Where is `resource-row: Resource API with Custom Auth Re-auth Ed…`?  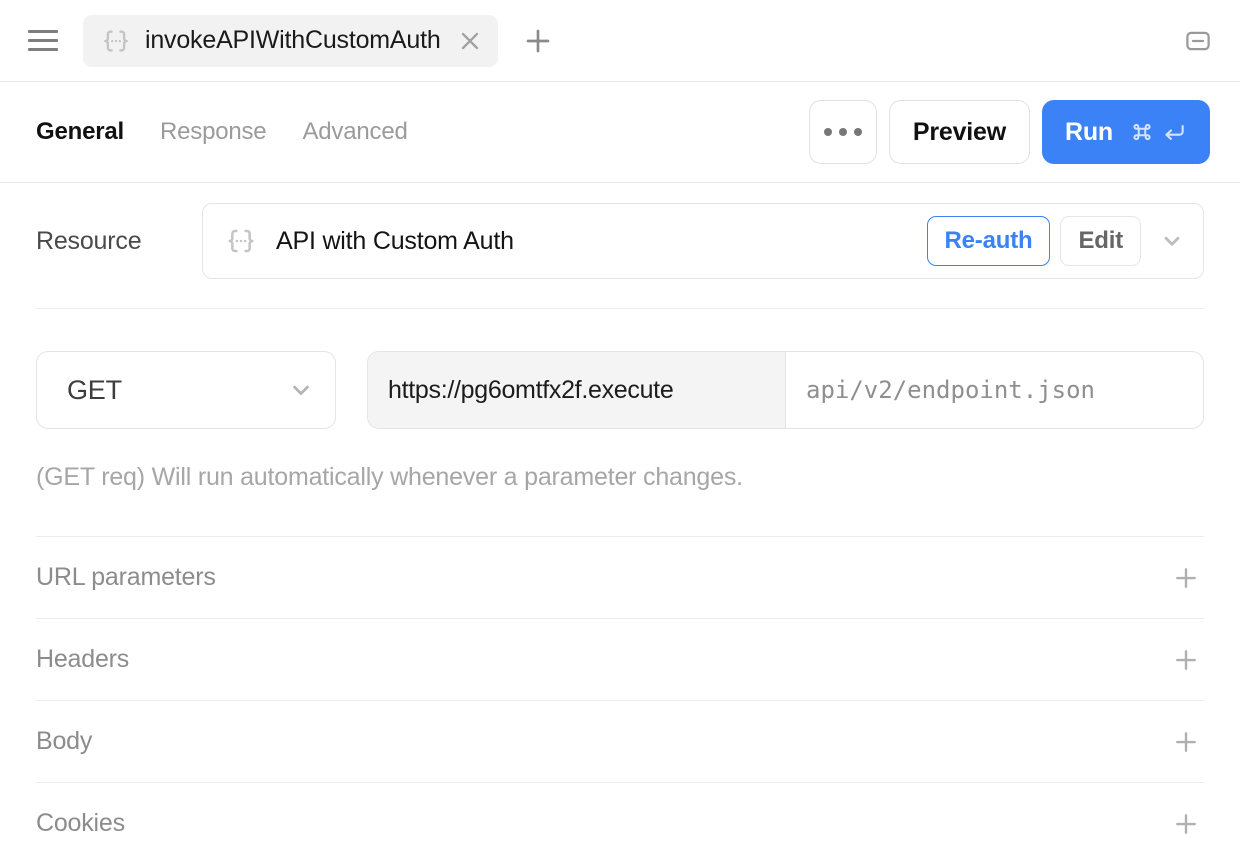
resource-row: Resource API with Custom Auth Re-auth Ed… is located at coordinates (620, 241).